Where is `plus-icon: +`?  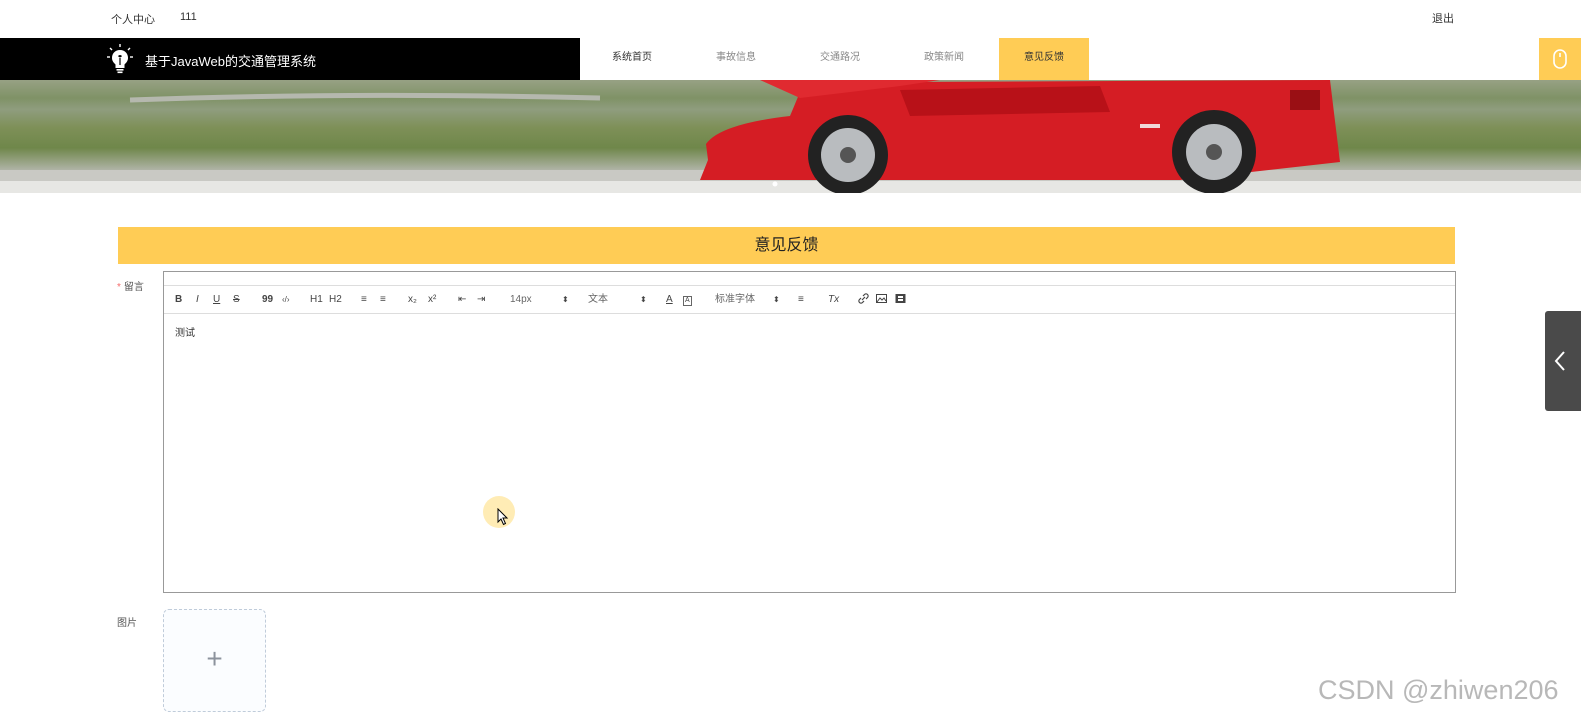
plus-icon: + is located at coordinates (214, 658).